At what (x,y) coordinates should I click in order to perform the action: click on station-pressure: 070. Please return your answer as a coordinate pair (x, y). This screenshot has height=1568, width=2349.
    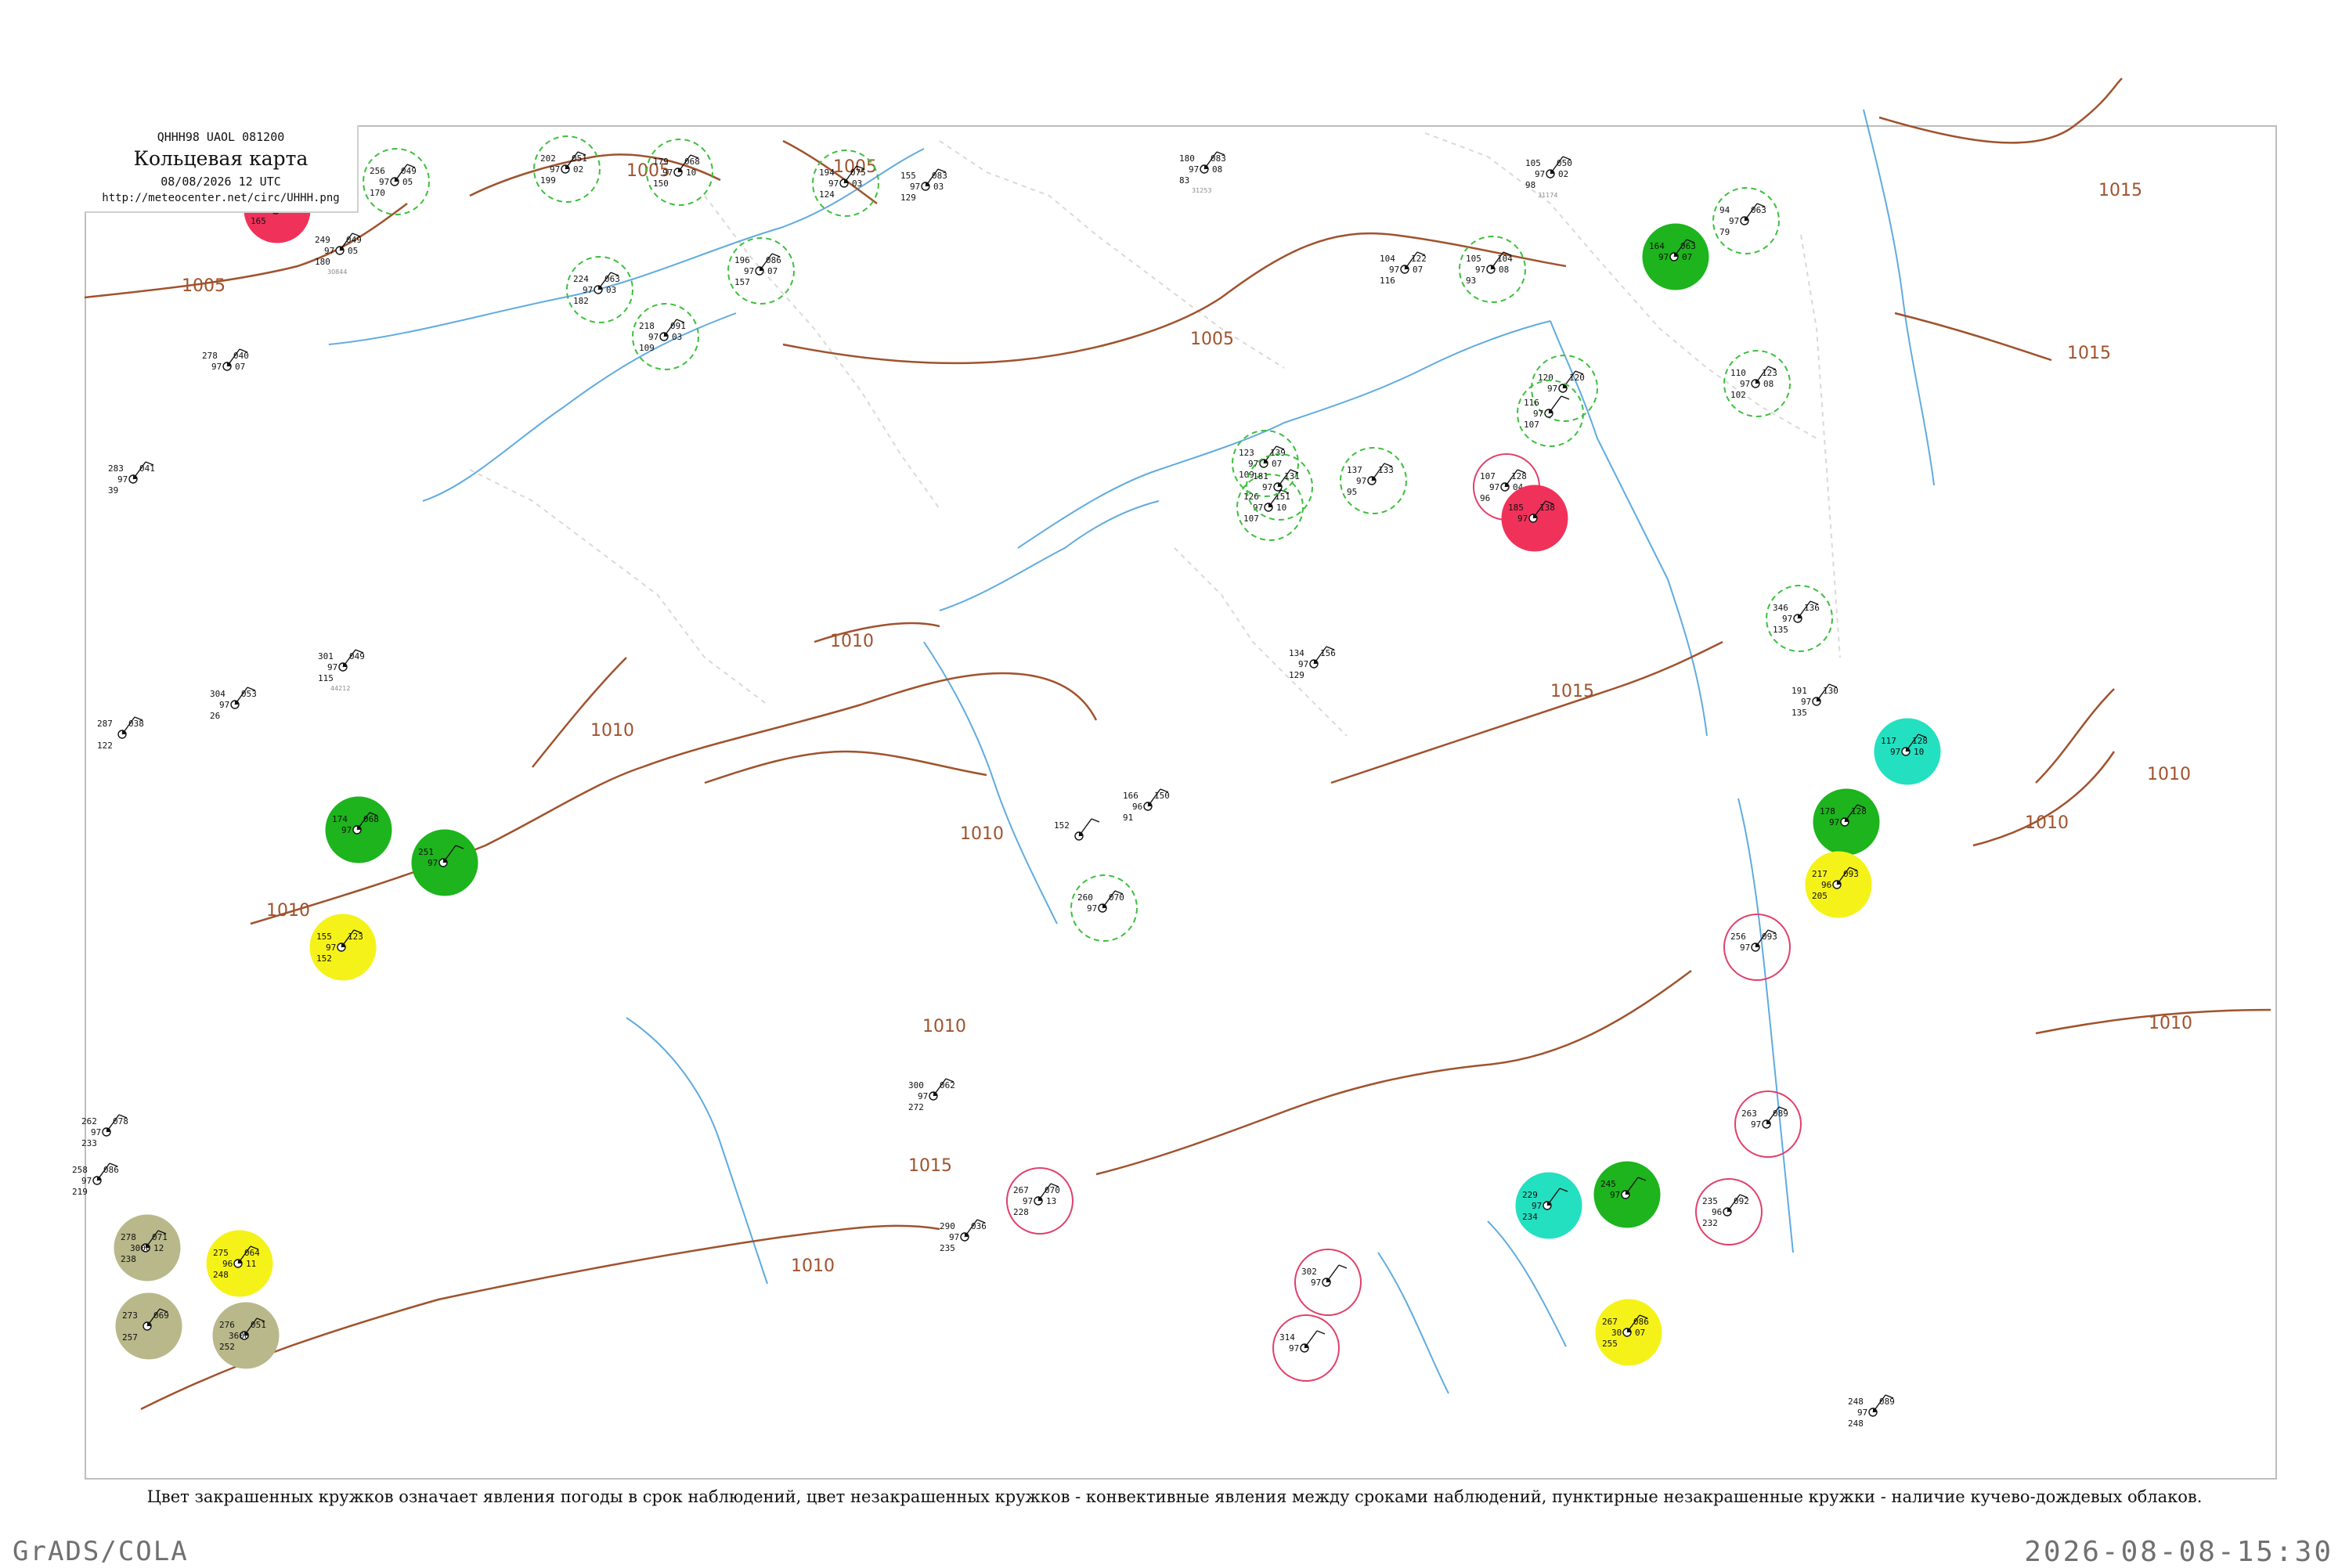
    Looking at the image, I should click on (1052, 1190).